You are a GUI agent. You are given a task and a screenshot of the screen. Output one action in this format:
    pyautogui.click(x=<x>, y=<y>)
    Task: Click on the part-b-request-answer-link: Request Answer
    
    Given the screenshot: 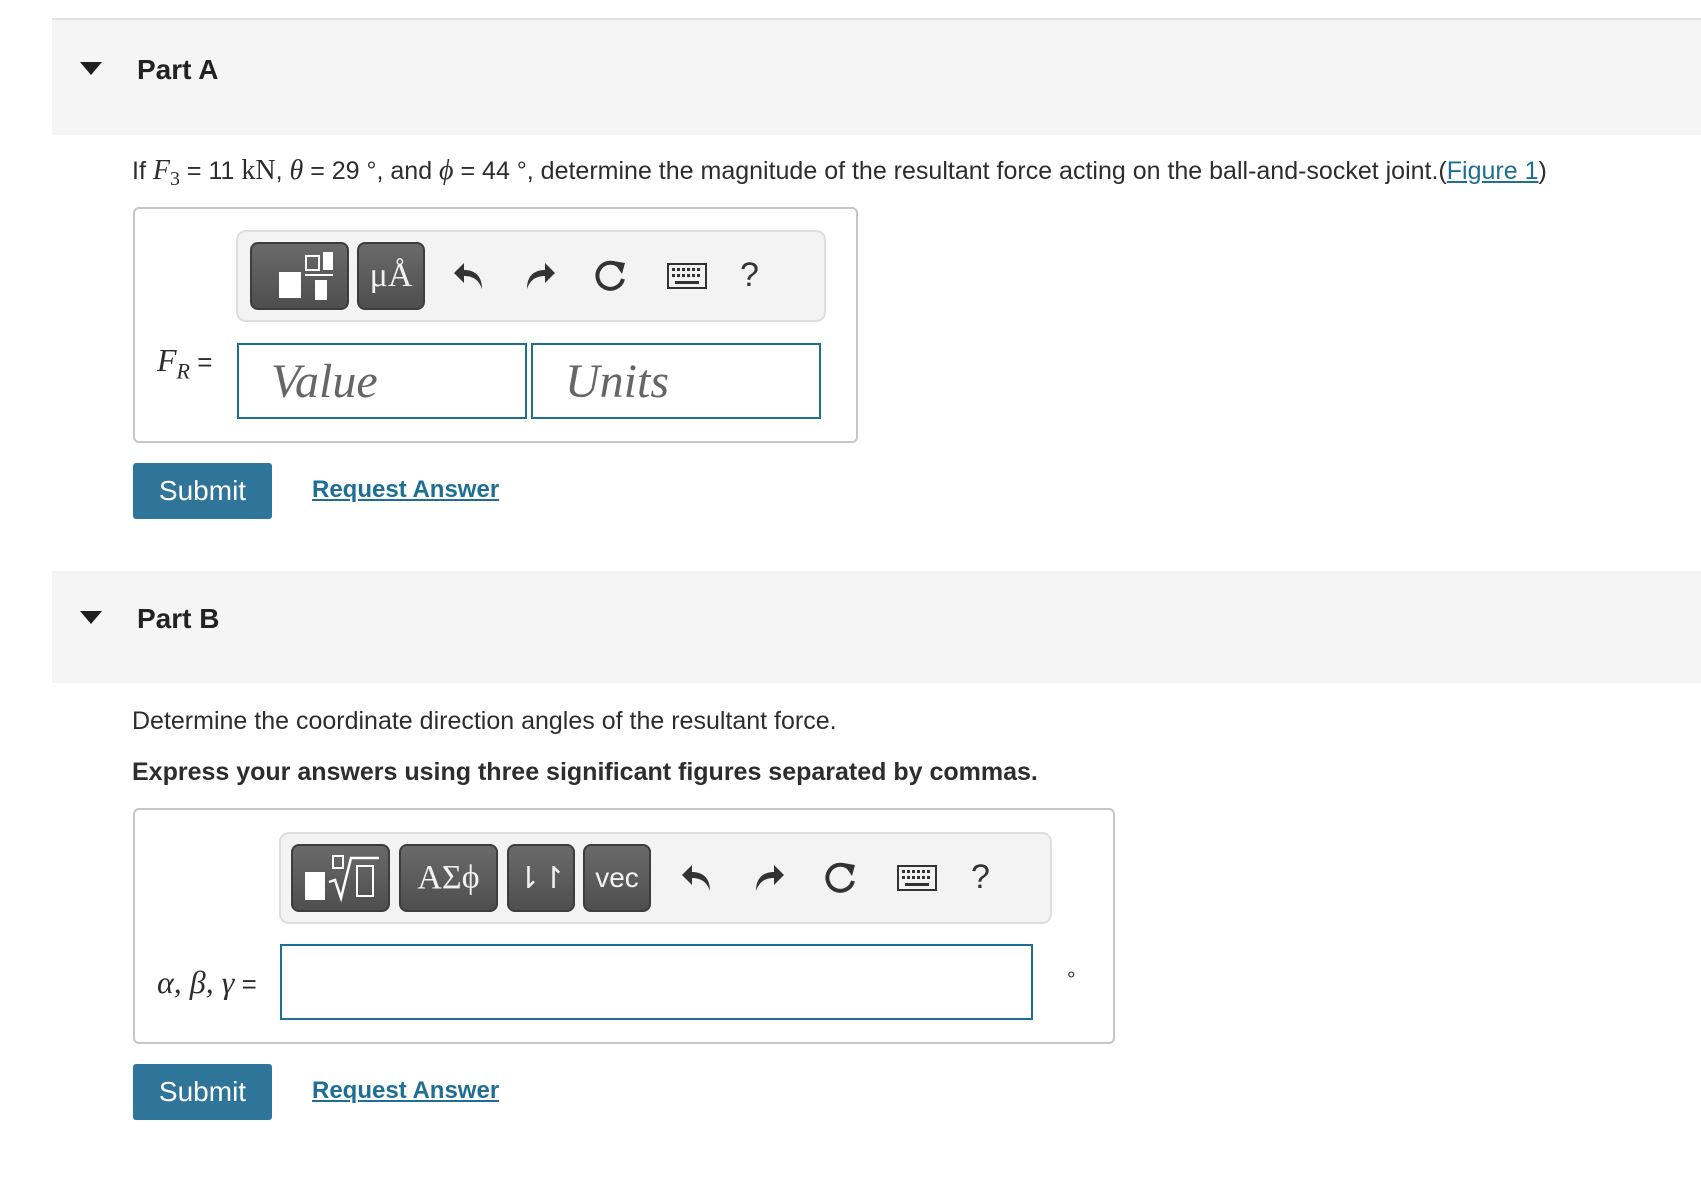 What is the action you would take?
    pyautogui.click(x=405, y=1091)
    